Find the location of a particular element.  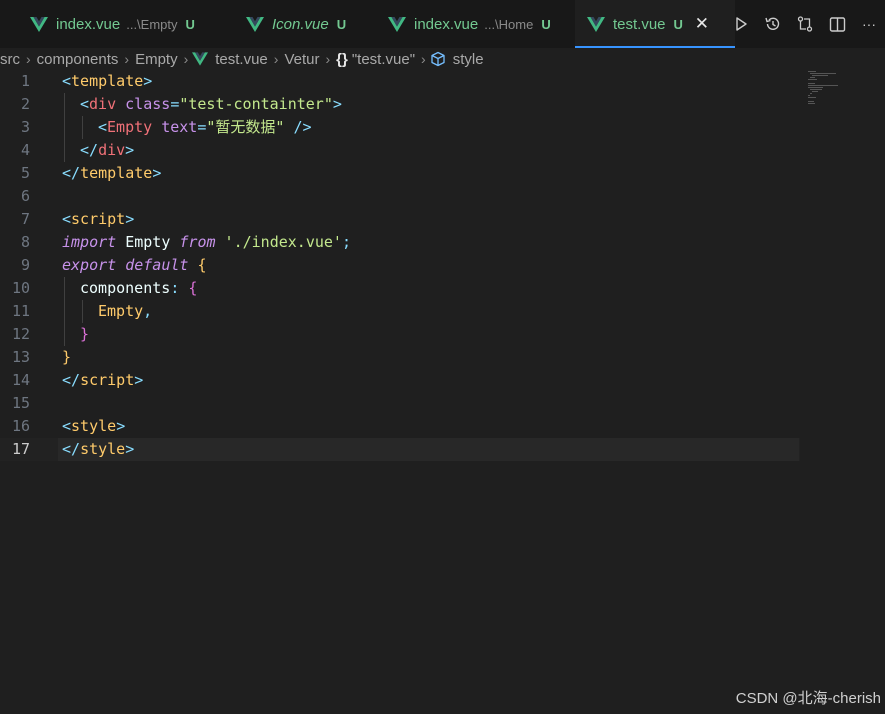

line-number: 2 is located at coordinates (25, 104).